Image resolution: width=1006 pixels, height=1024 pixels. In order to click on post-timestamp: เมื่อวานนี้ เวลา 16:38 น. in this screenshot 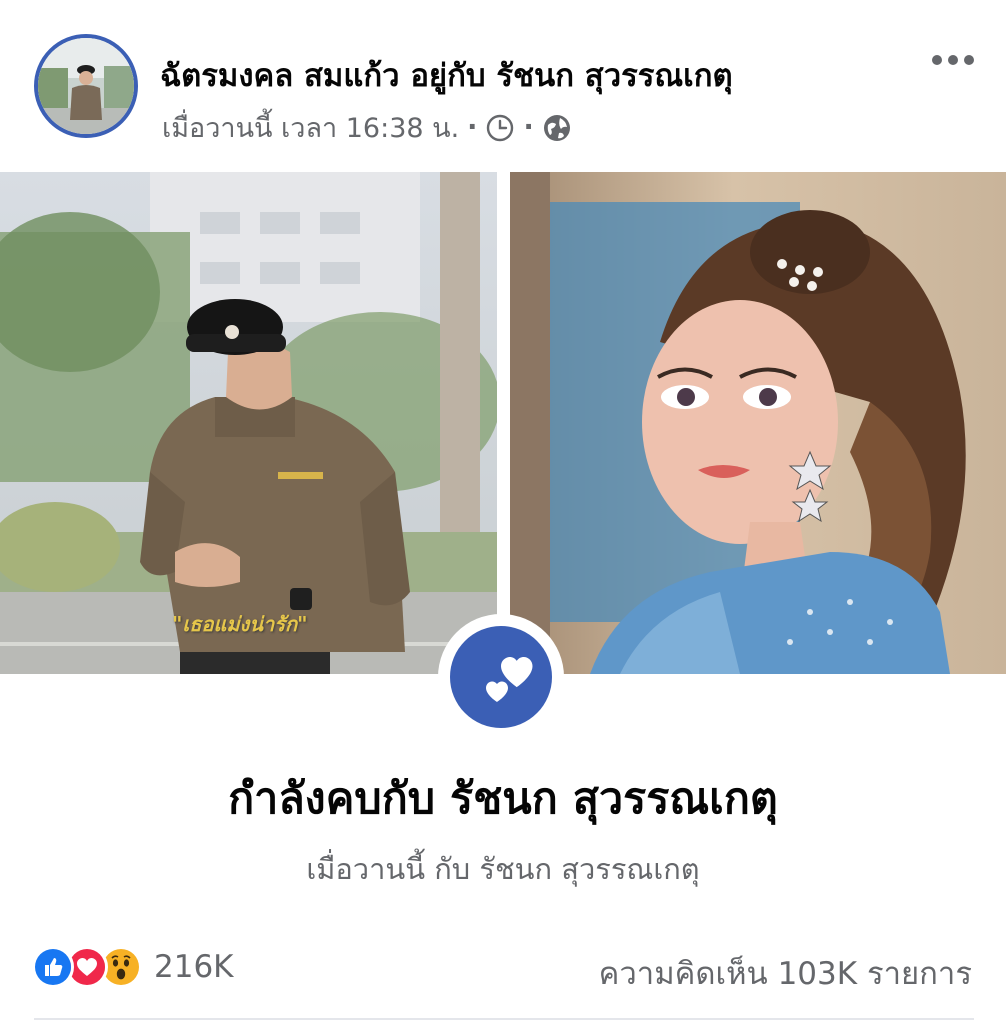, I will do `click(310, 127)`.